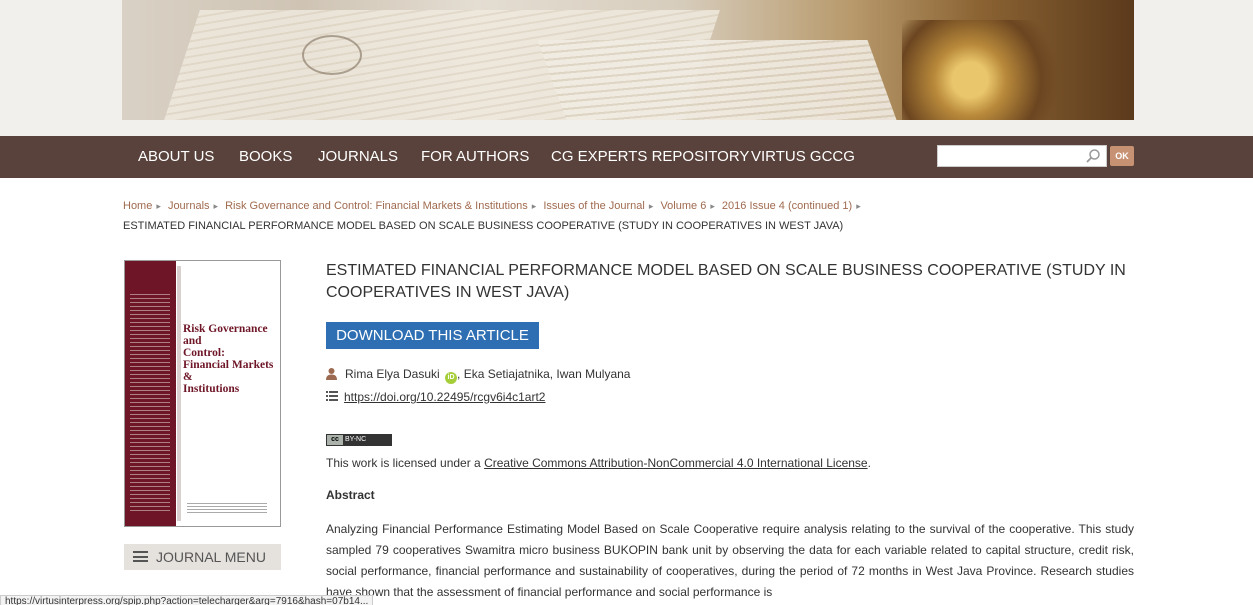  Describe the element at coordinates (544, 374) in the screenshot. I see `author-names: , Eka Setiajatnika, Iwan Mulyana` at that location.